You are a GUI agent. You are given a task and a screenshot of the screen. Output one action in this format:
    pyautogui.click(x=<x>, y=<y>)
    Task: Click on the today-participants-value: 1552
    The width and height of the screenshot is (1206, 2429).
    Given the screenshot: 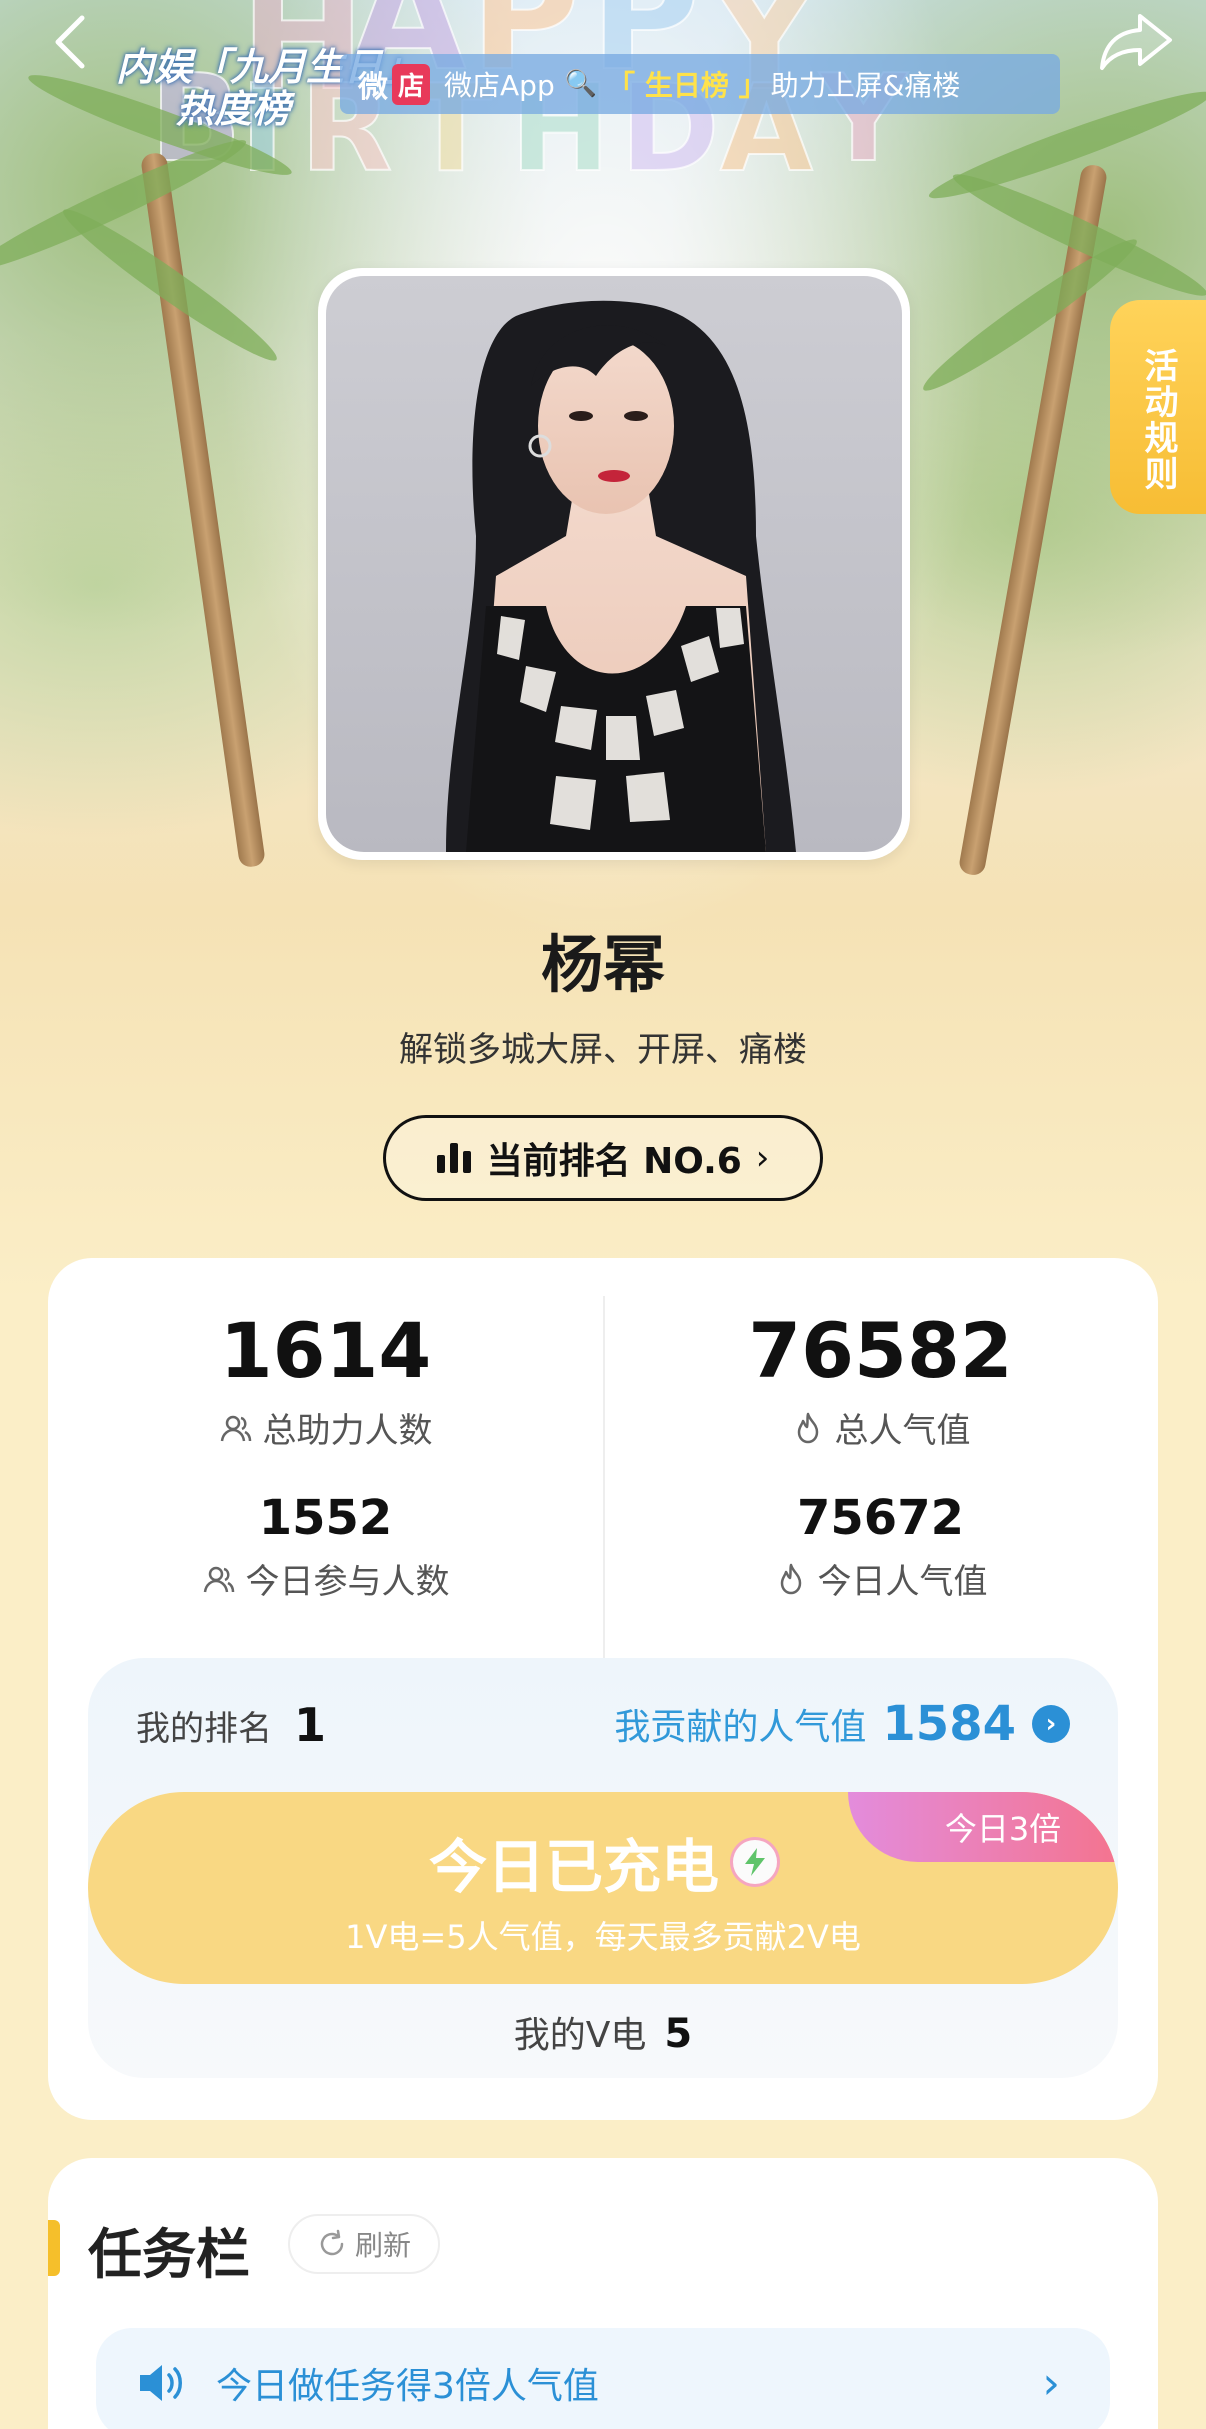 What is the action you would take?
    pyautogui.click(x=325, y=1518)
    